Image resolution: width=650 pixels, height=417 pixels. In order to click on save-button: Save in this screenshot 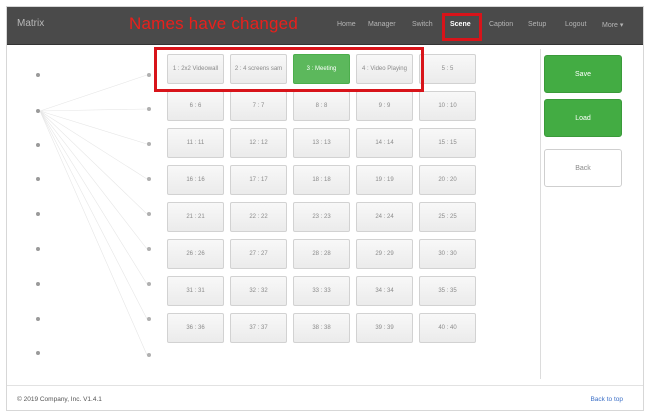, I will do `click(583, 74)`.